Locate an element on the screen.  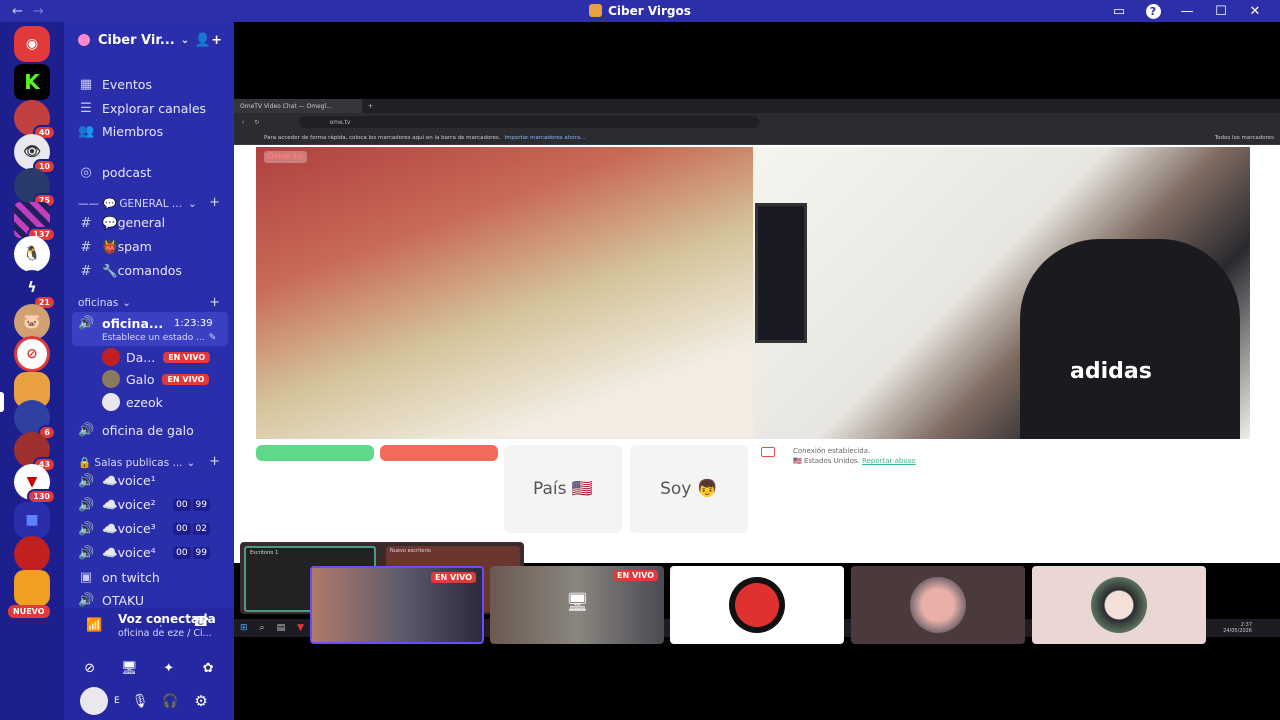
participant-tile-stream-1: EN VIVO is located at coordinates (397, 605).